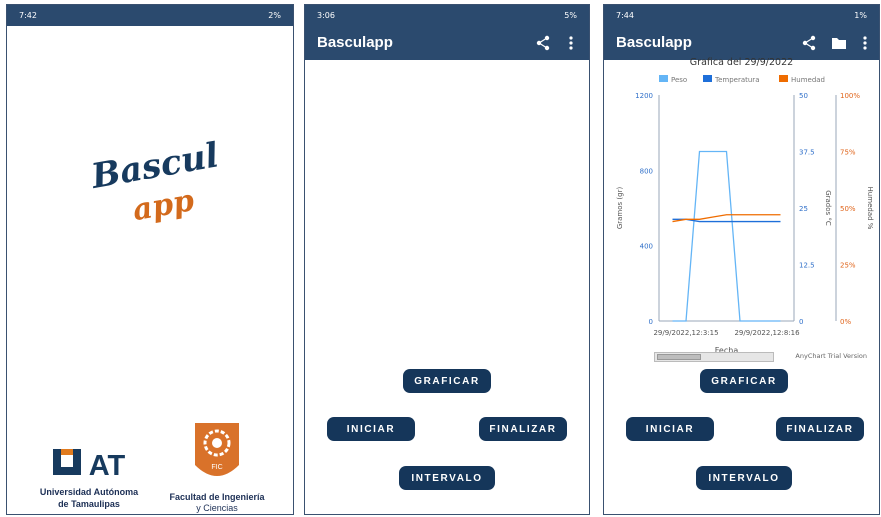  What do you see at coordinates (570, 15) in the screenshot?
I see `status-battery: 5%` at bounding box center [570, 15].